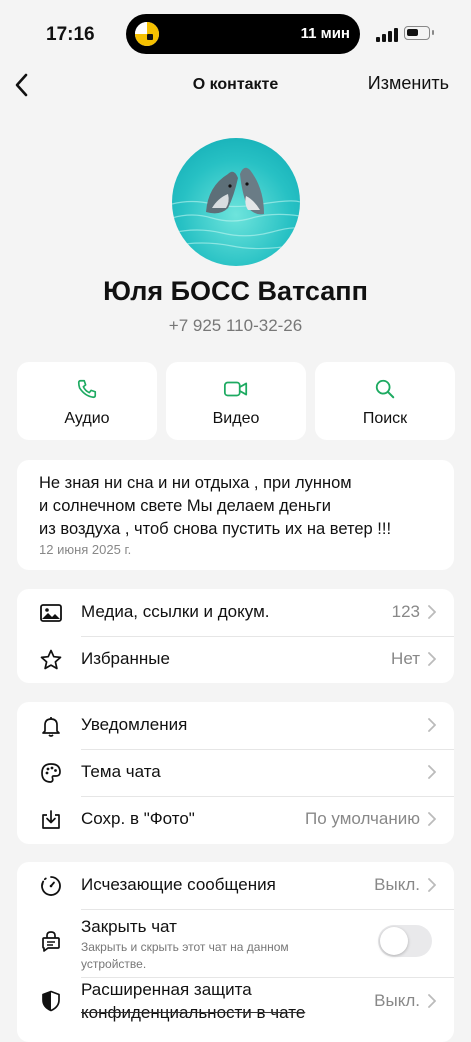  Describe the element at coordinates (408, 83) in the screenshot. I see `edit-button: Изменить` at that location.